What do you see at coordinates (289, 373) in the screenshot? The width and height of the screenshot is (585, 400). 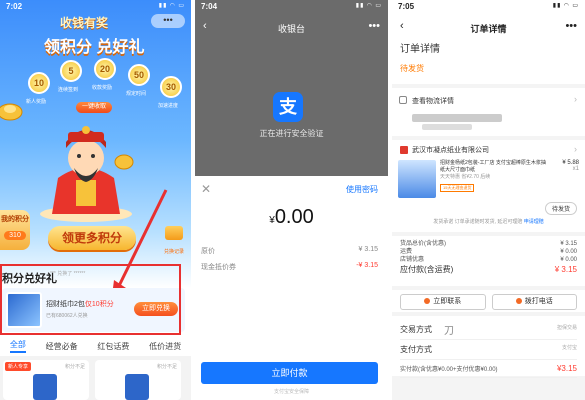 I see `pay-now-button: 立即付款` at bounding box center [289, 373].